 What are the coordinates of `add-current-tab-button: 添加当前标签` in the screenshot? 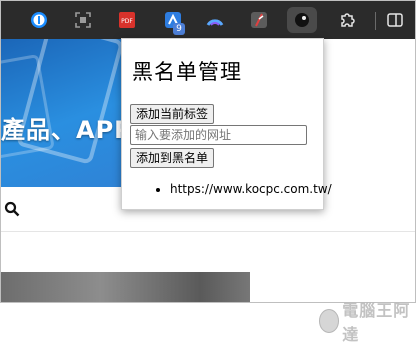 It's located at (172, 114).